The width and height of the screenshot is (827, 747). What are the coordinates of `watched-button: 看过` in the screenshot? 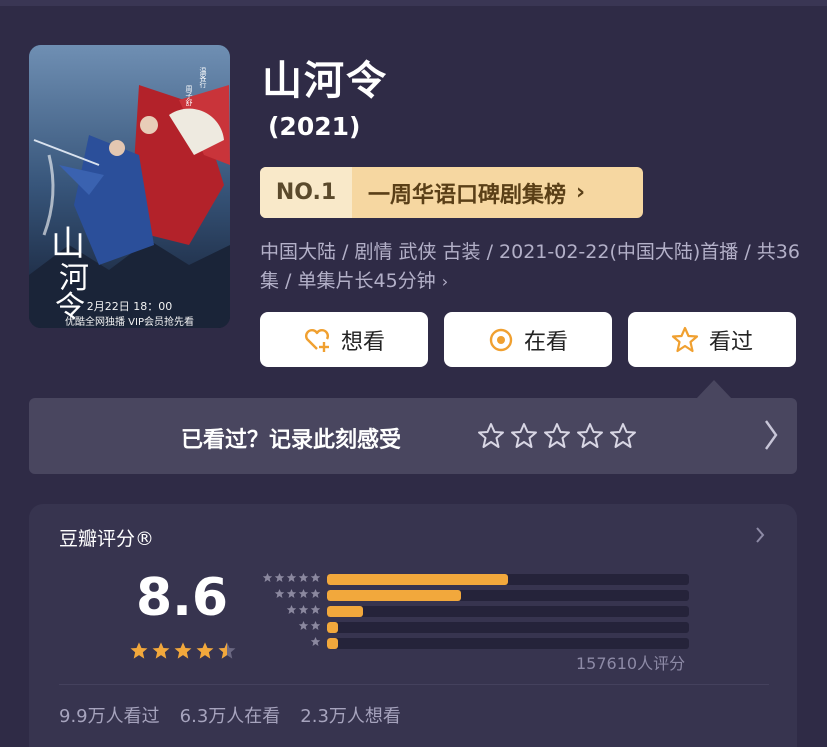 It's located at (712, 339).